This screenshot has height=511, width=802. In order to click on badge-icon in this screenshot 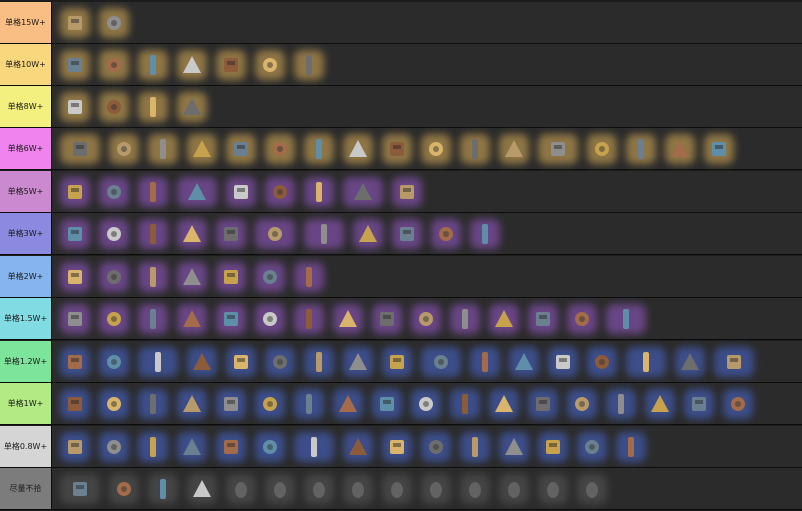, I will do `click(75, 234)`.